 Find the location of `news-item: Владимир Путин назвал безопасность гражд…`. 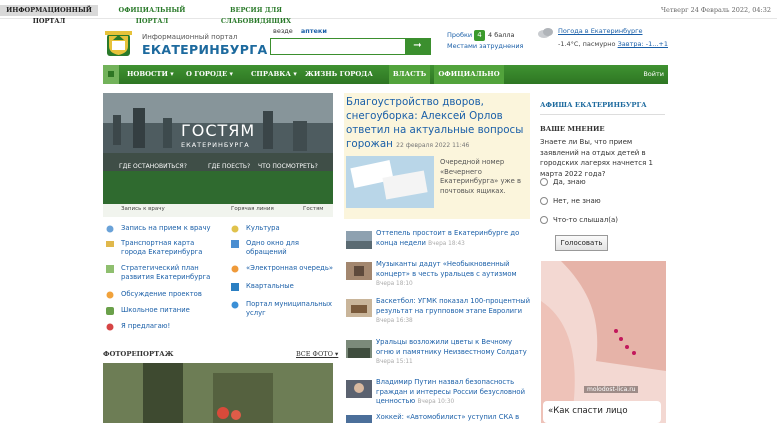

news-item: Владимир Путин назвал безопасность гражд… is located at coordinates (438, 392).